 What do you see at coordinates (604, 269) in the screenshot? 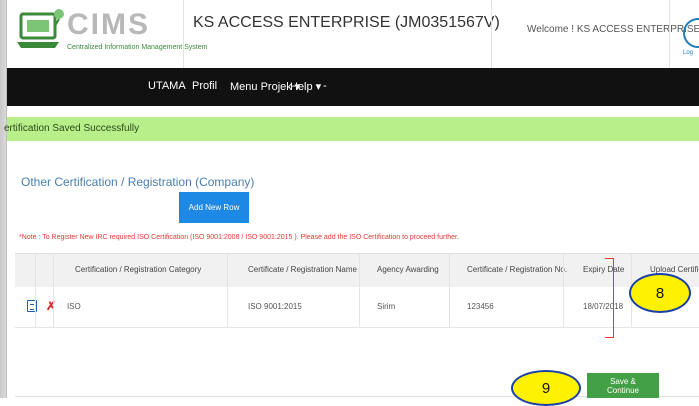
I see `column-header-expiry: Expiry Date` at bounding box center [604, 269].